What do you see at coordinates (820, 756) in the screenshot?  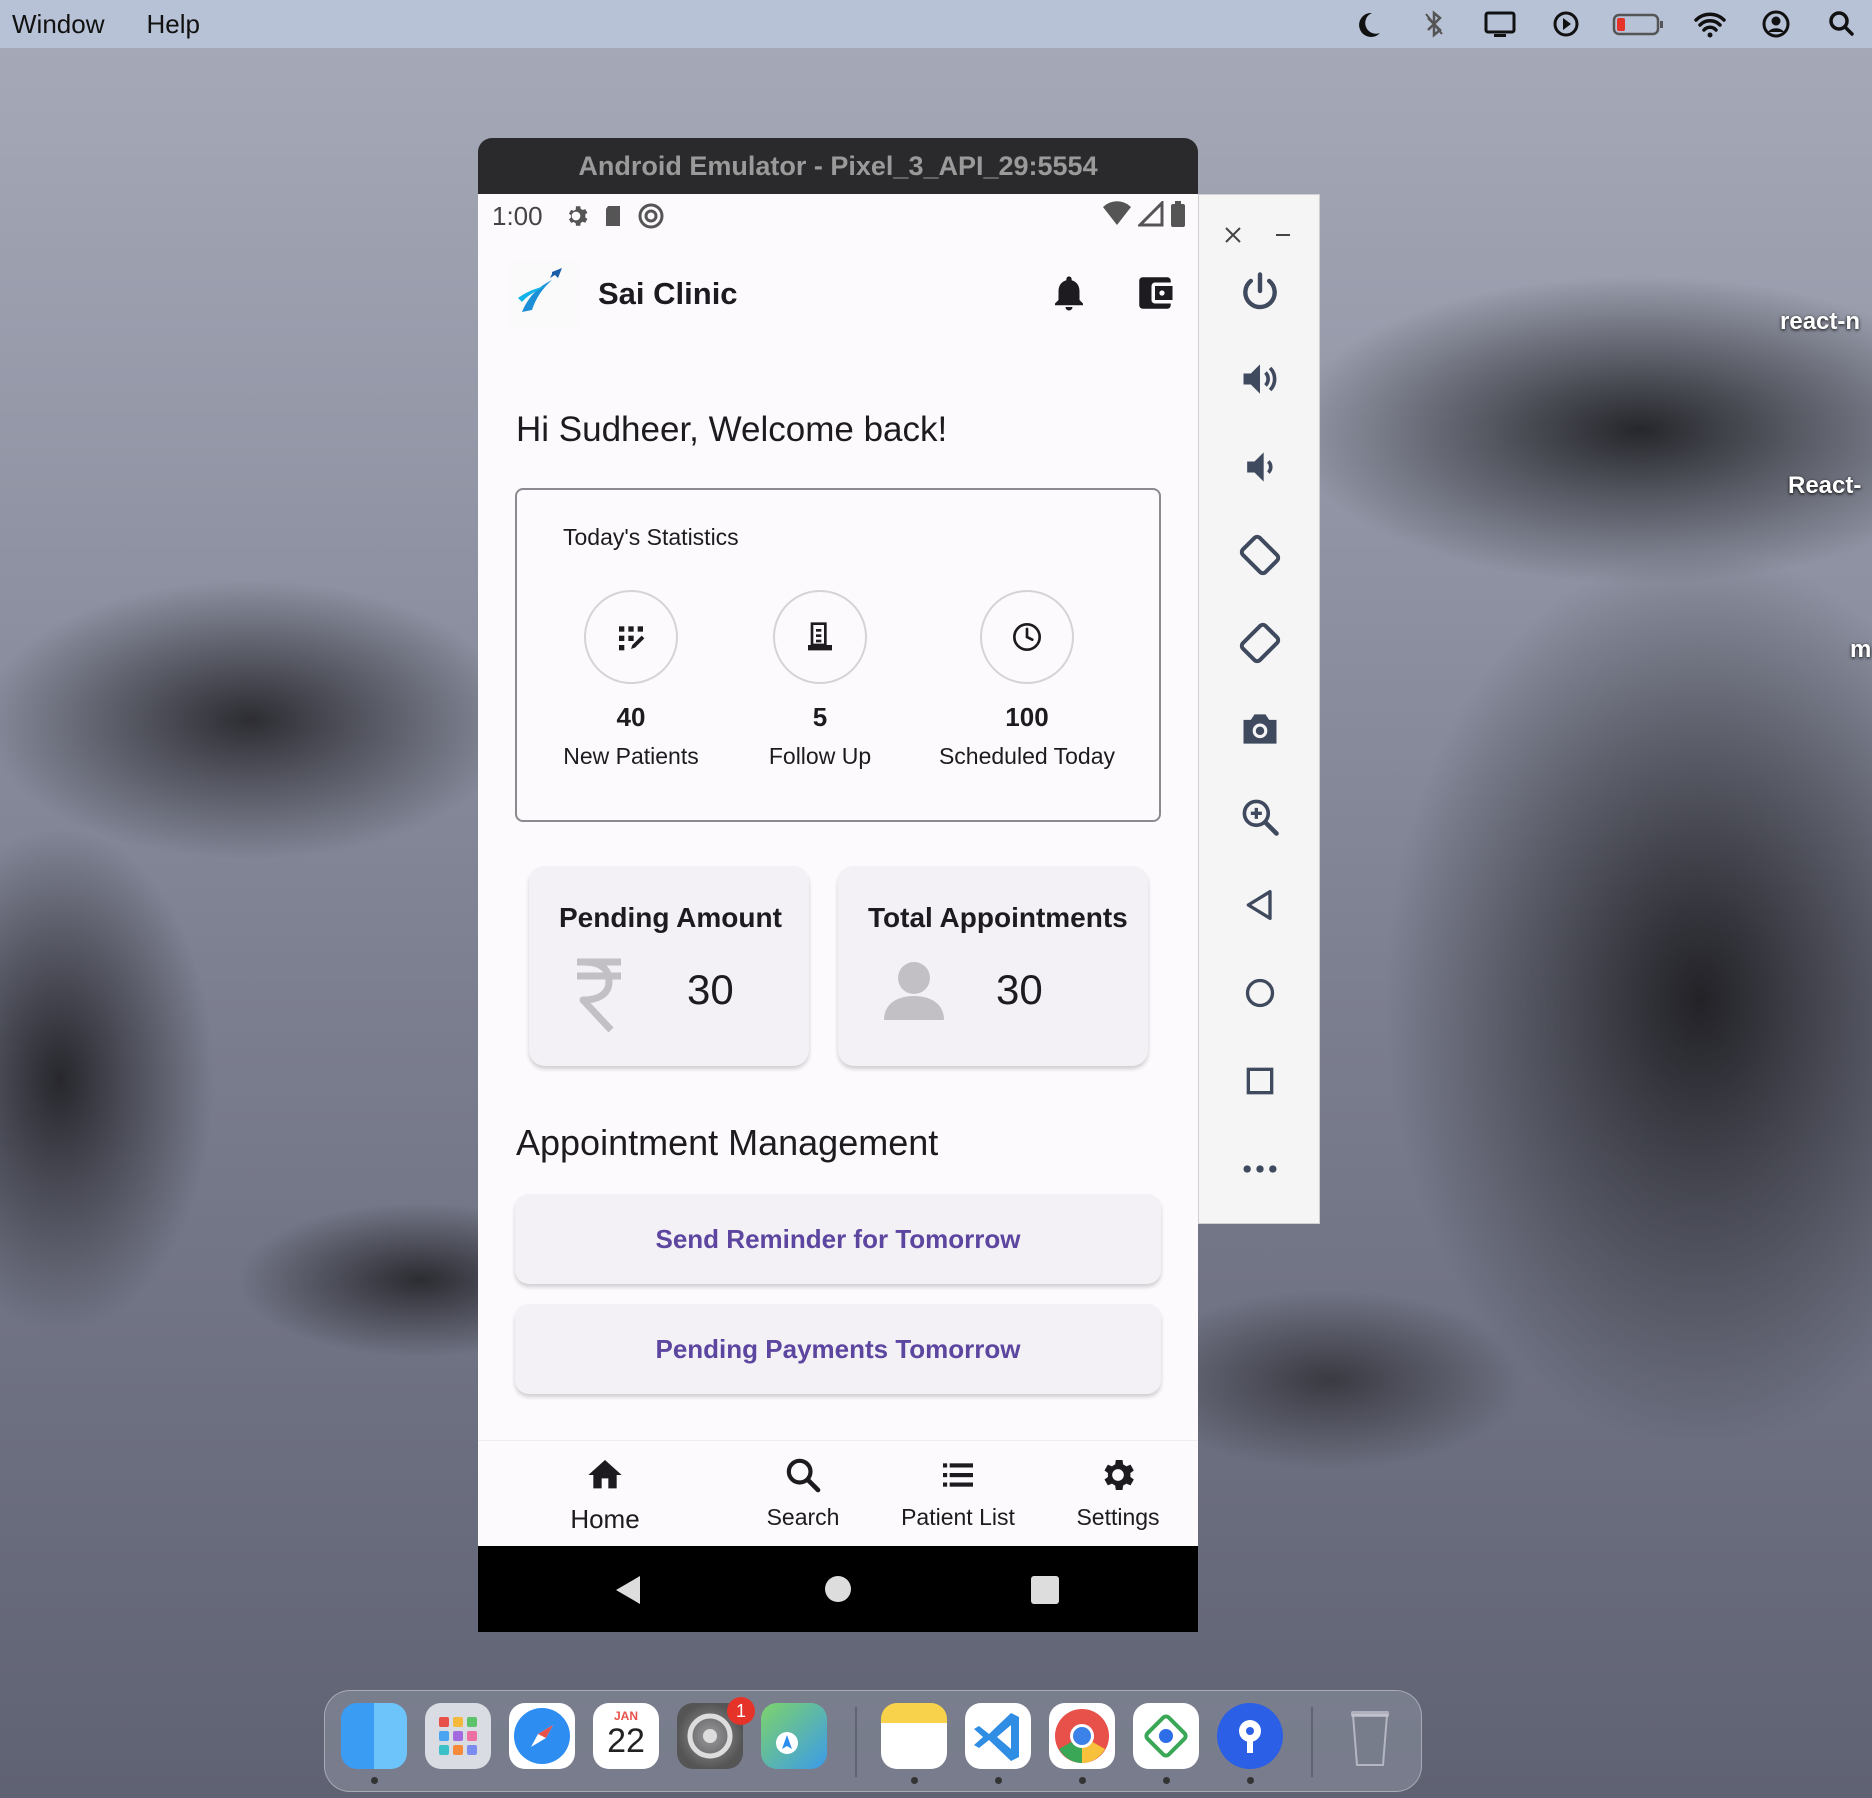 I see `follow-up-label: Follow Up` at bounding box center [820, 756].